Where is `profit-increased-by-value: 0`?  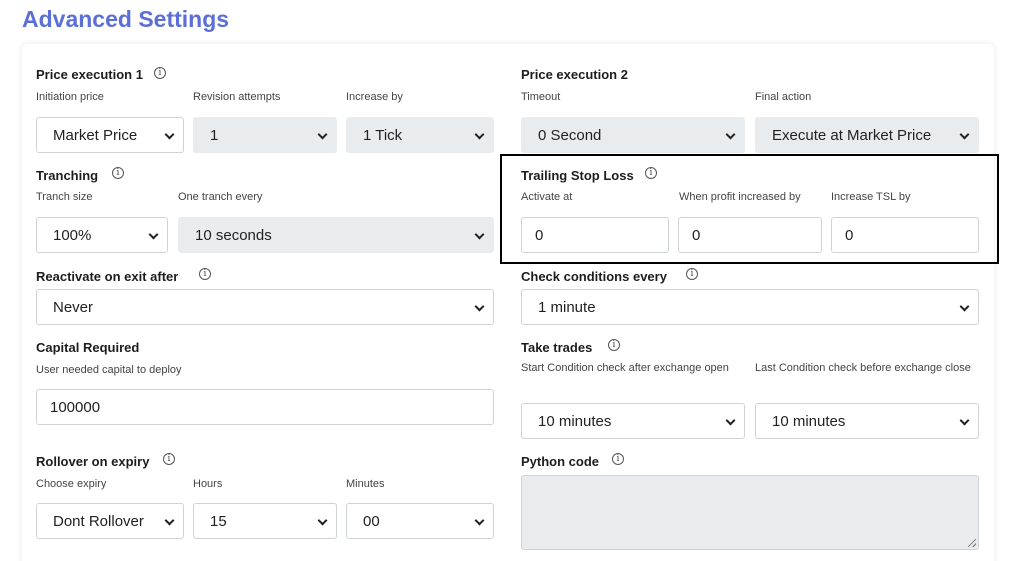
profit-increased-by-value: 0 is located at coordinates (696, 235).